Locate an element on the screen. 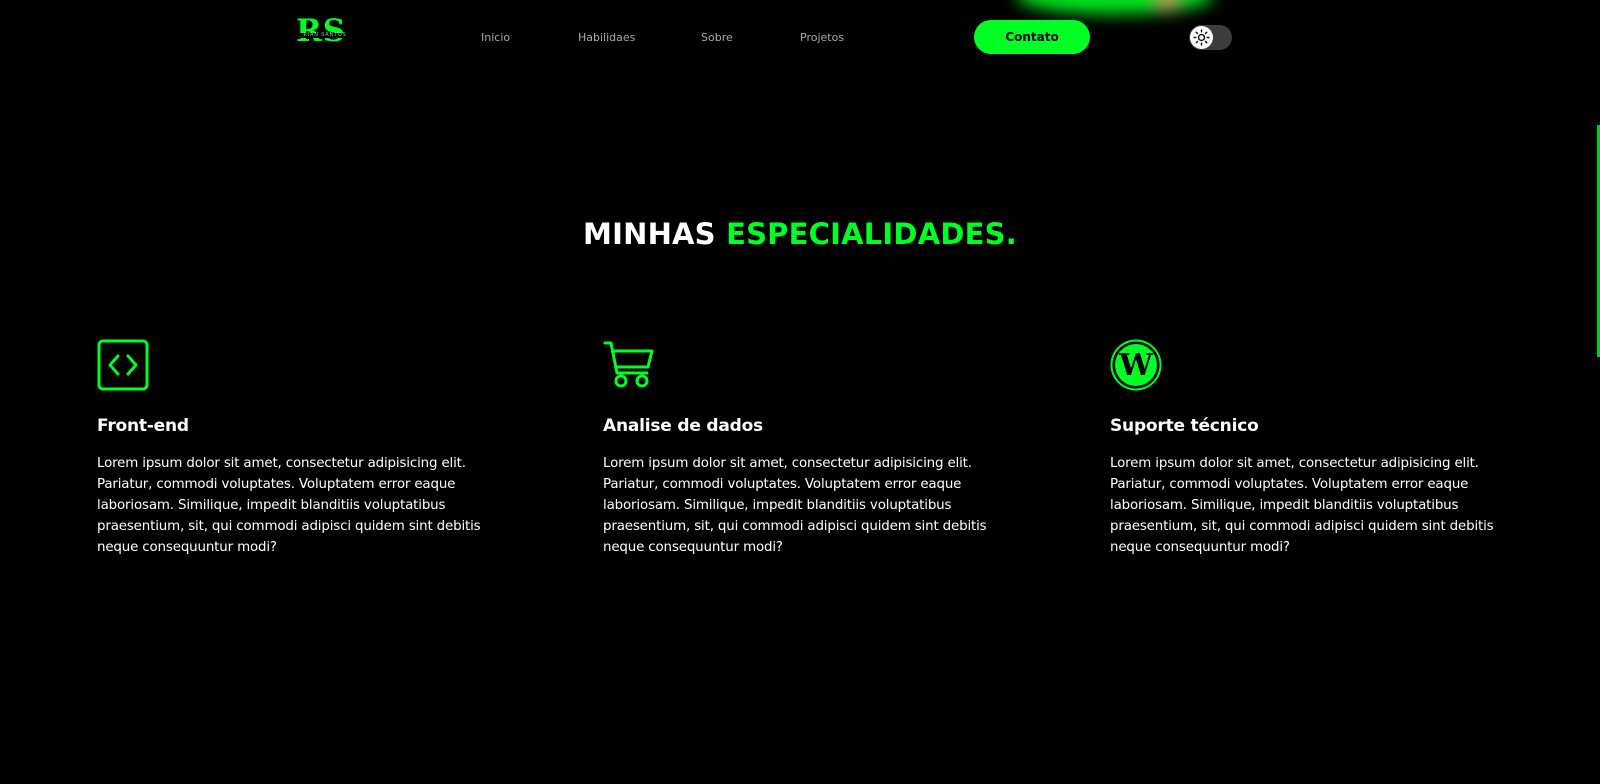 The height and width of the screenshot is (784, 1600). section-title-part1: MINHAS is located at coordinates (649, 234).